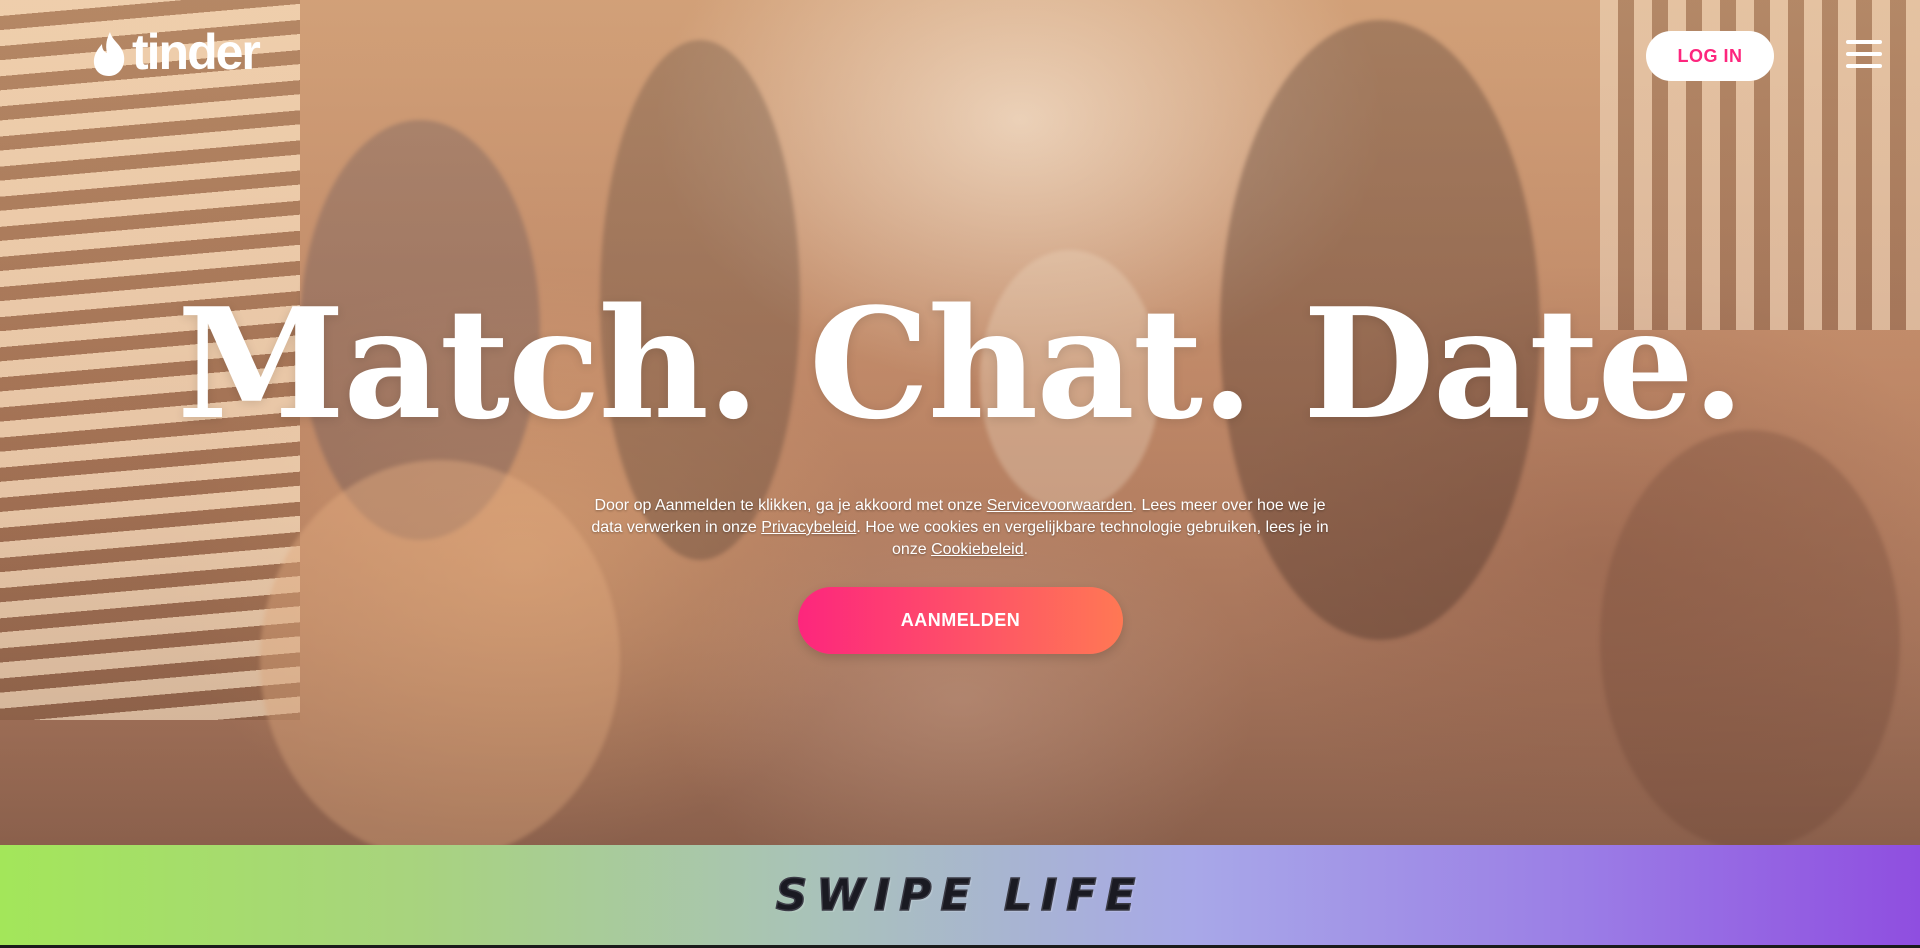 The image size is (1920, 948). I want to click on tinder-logo: tinder, so click(175, 52).